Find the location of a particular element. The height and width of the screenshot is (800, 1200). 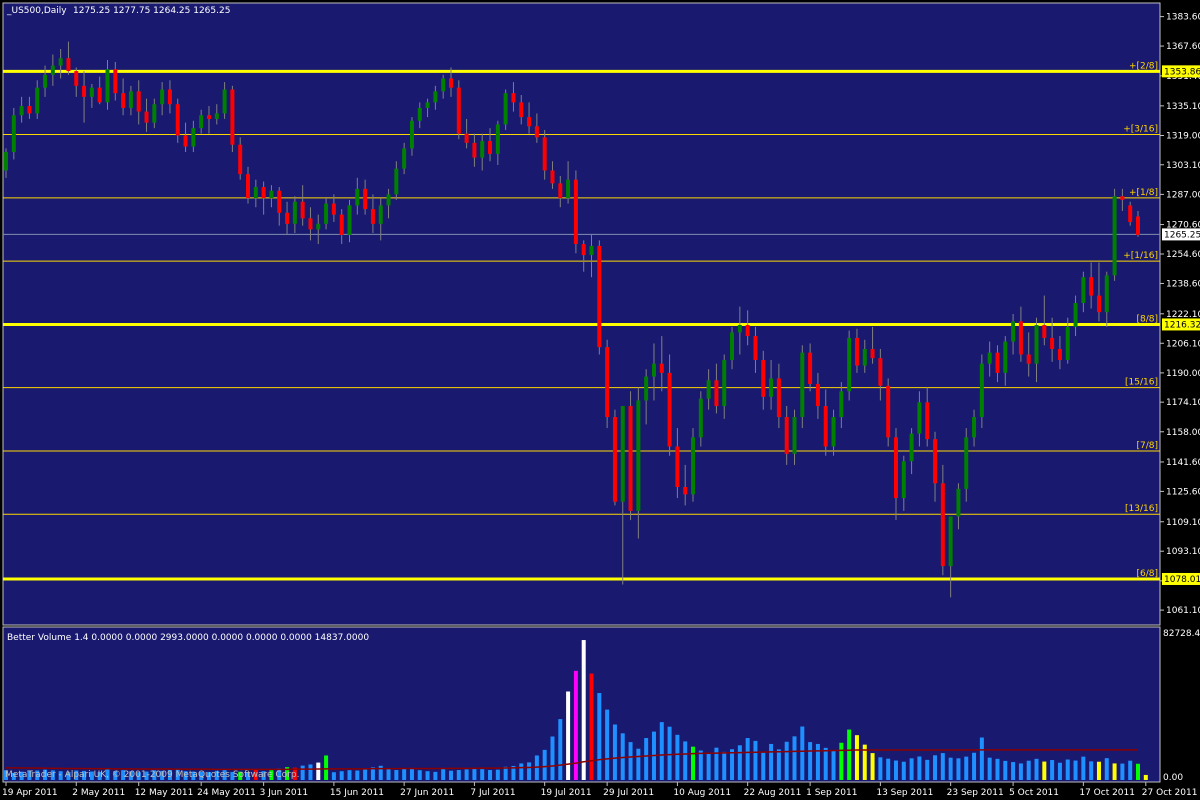

y-tick-label-0: 1383.60 is located at coordinates (1183, 18).